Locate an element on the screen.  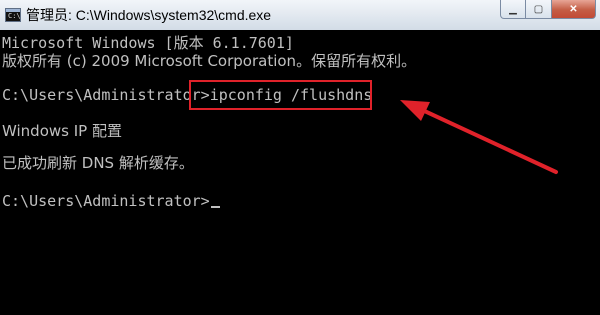
arrow-annotation-icon is located at coordinates (479, 137).